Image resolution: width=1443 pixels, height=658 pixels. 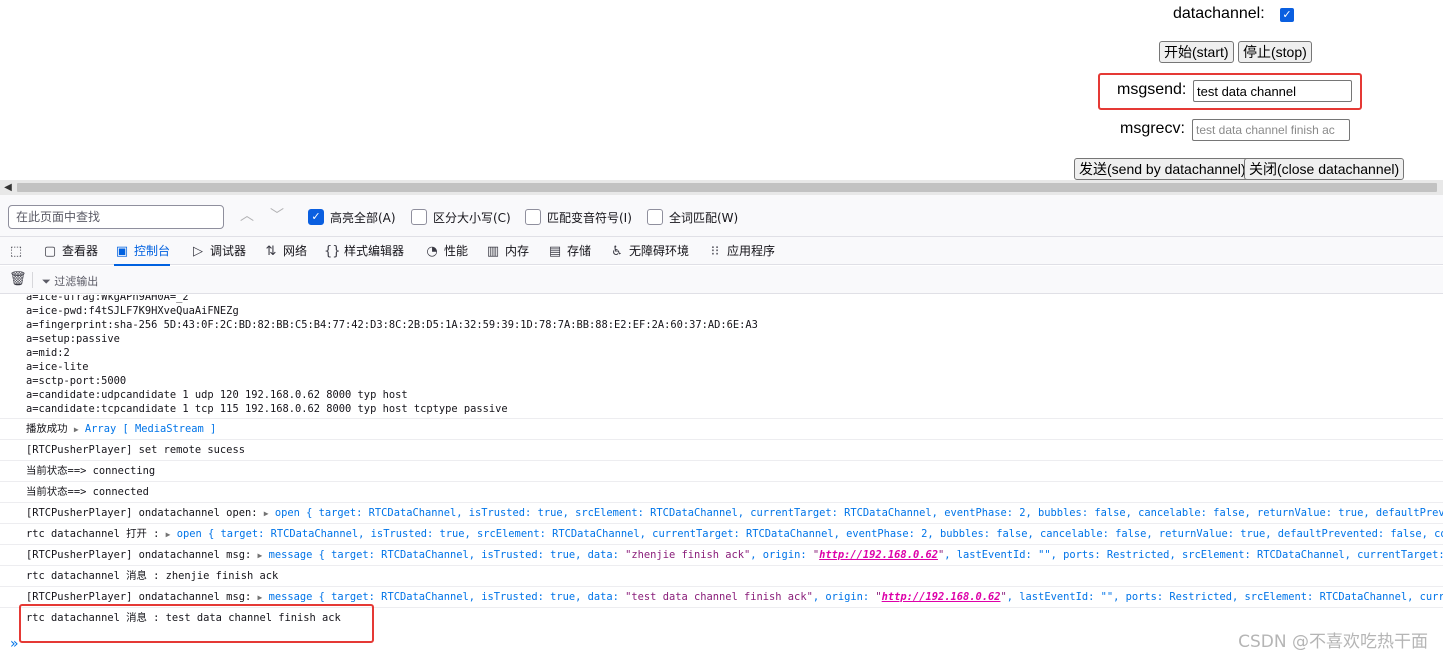 I want to click on object-preview: Array [ MediaStream ], so click(x=150, y=429).